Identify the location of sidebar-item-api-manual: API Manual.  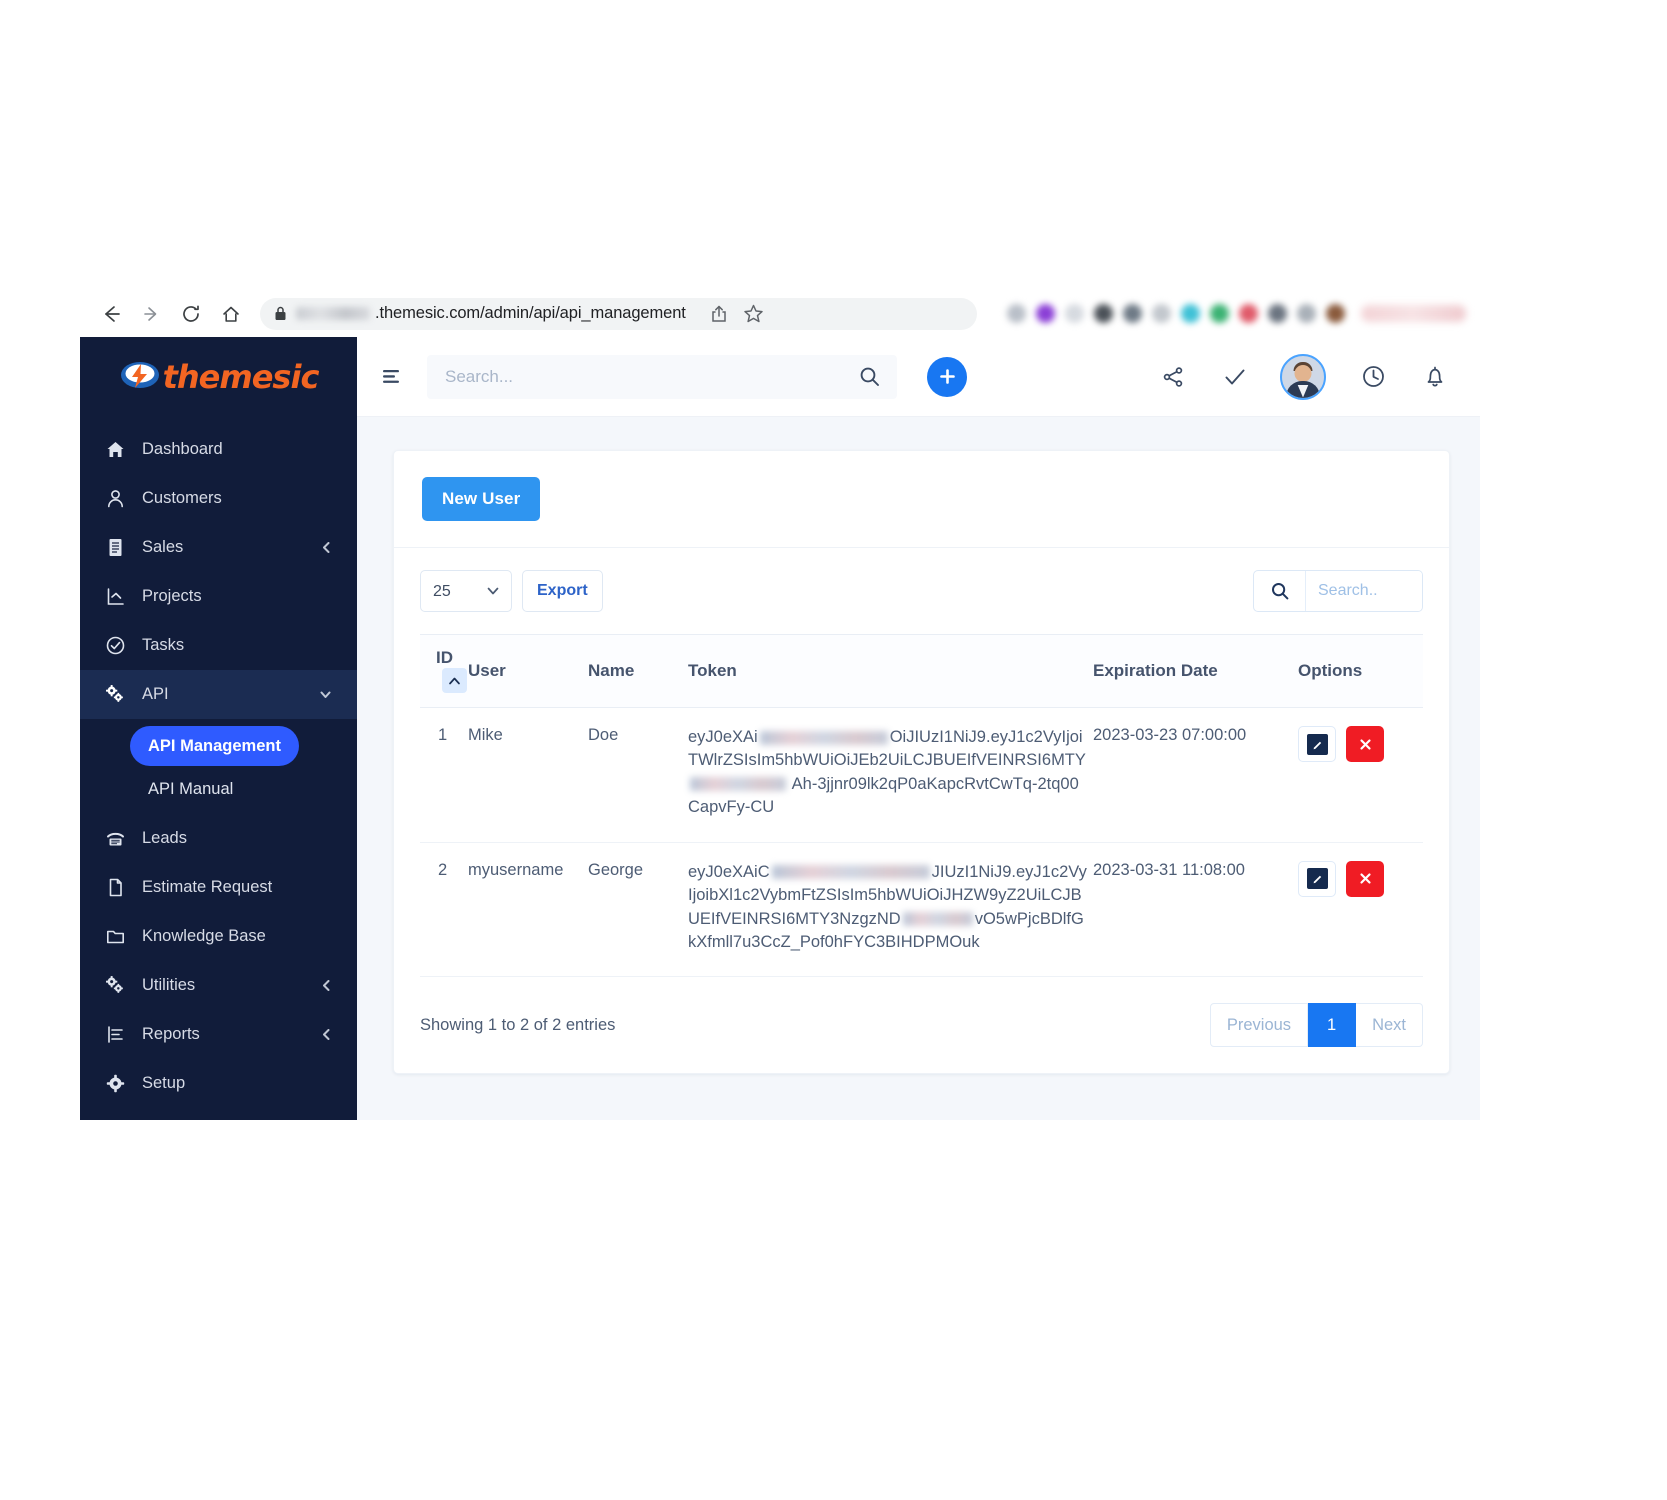
(190, 789).